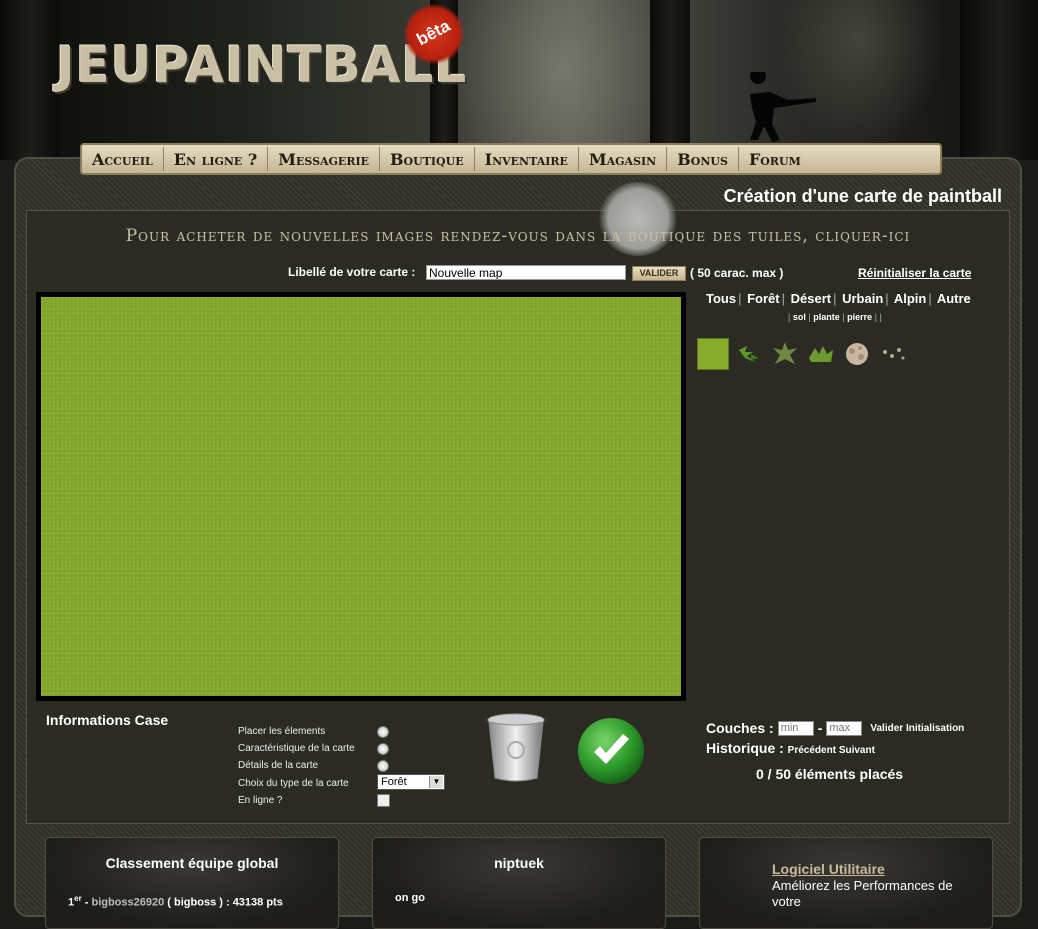 This screenshot has width=1038, height=929. What do you see at coordinates (516, 748) in the screenshot?
I see `trash-icon` at bounding box center [516, 748].